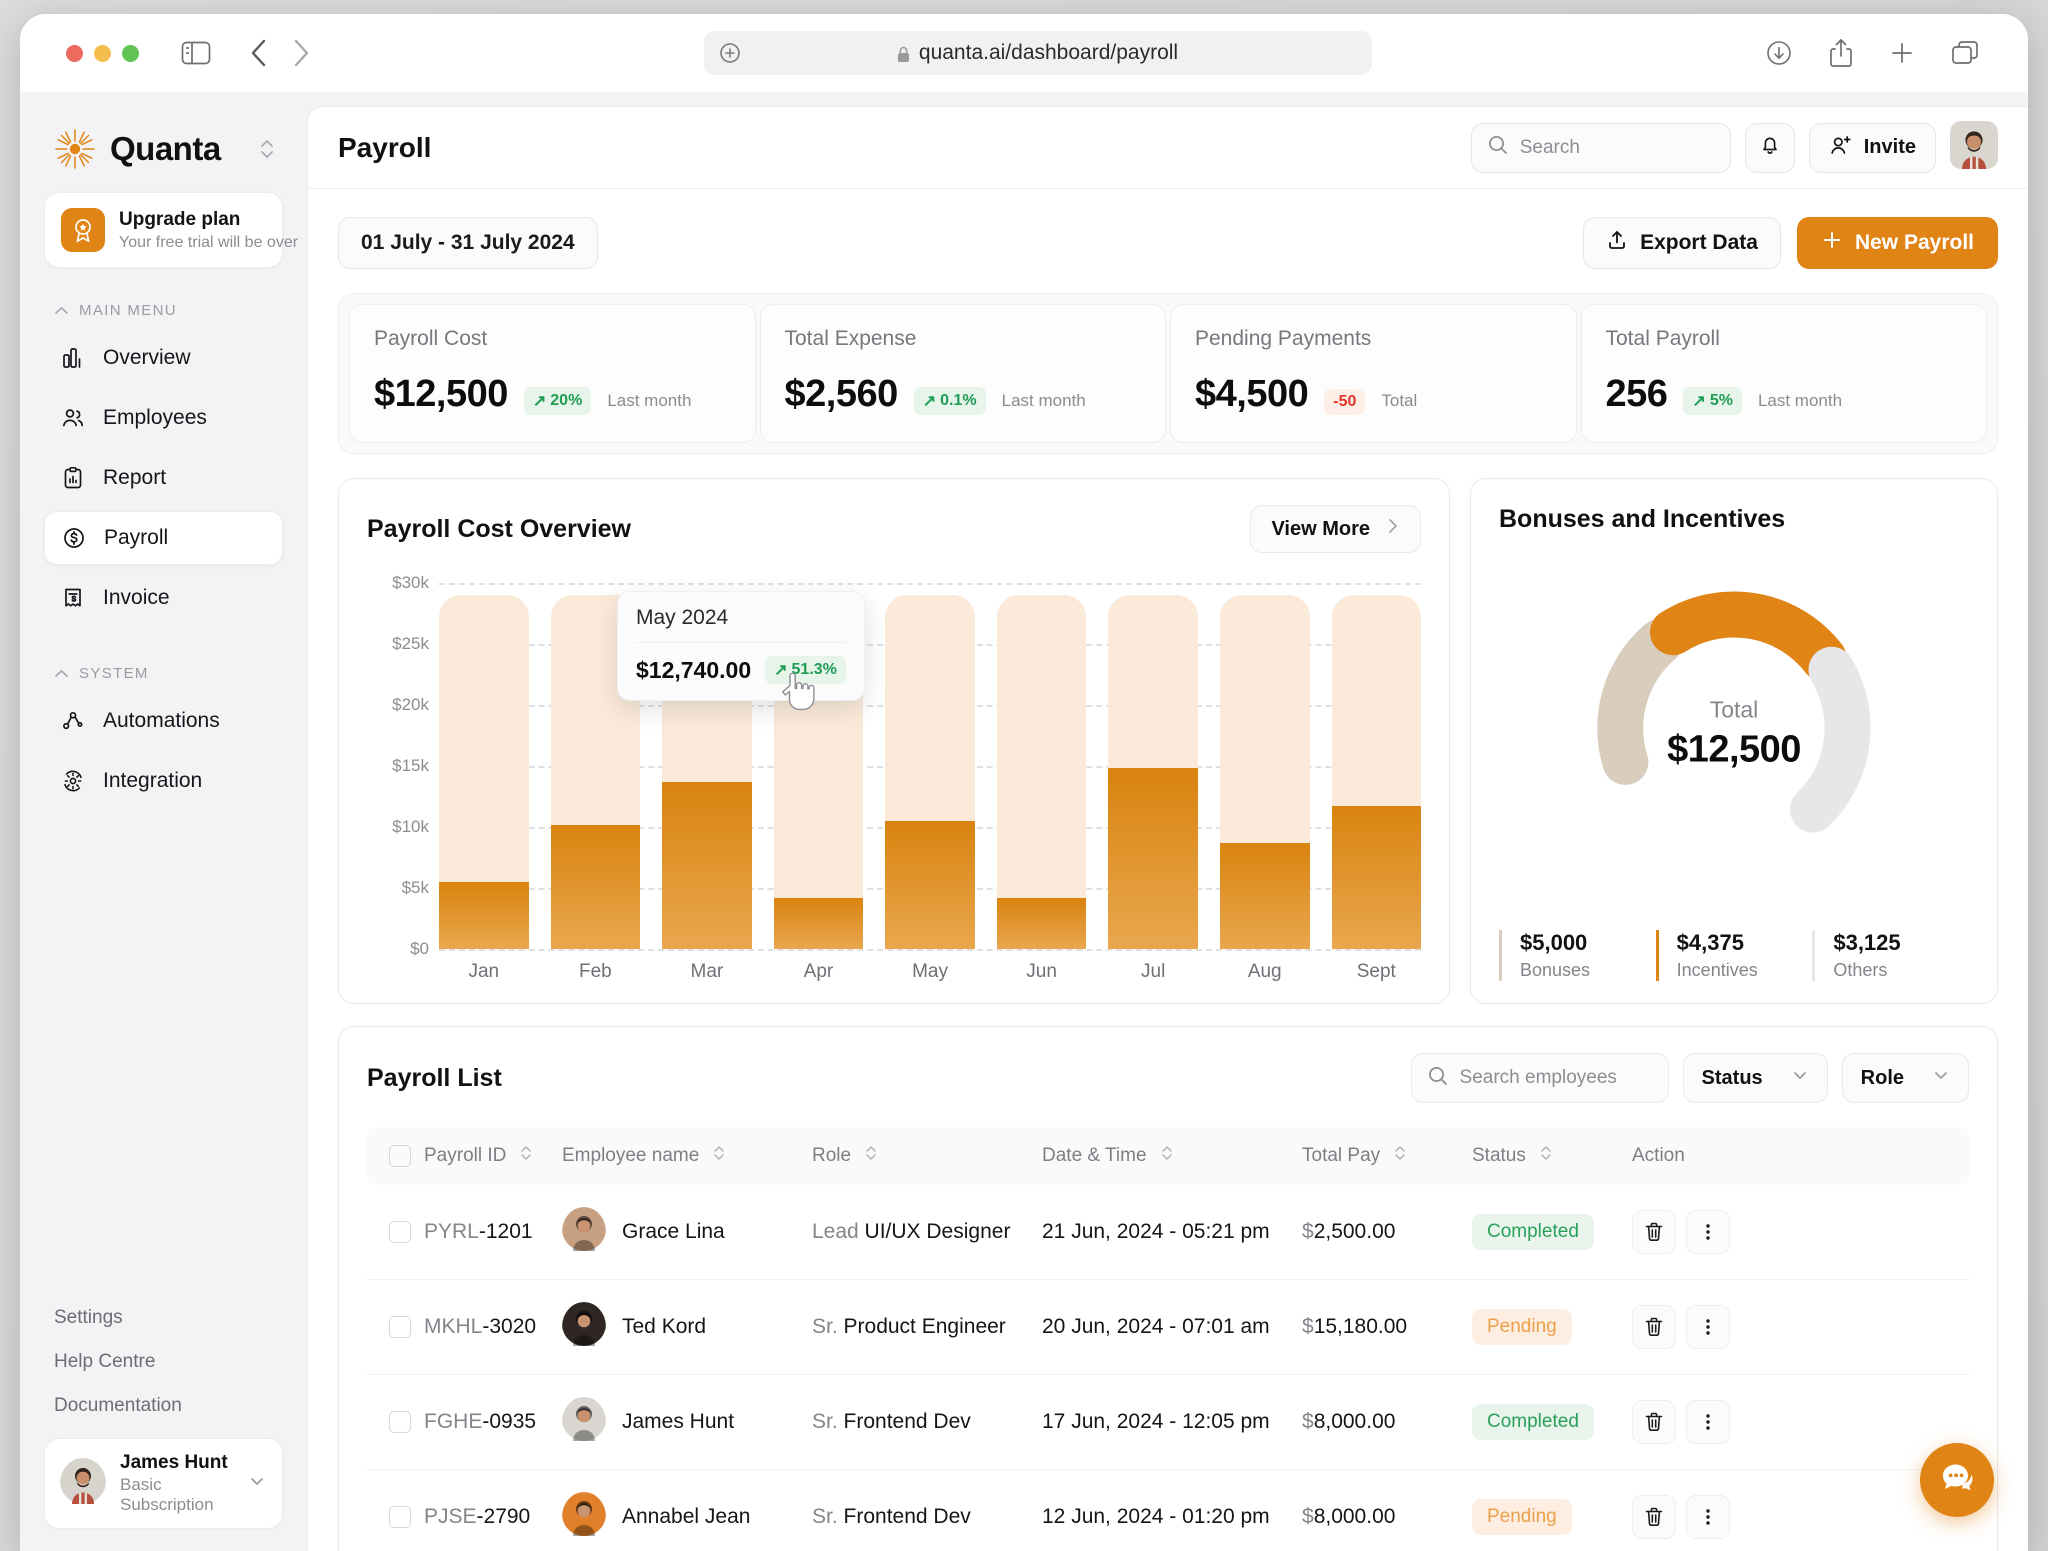 The width and height of the screenshot is (2048, 1551). I want to click on notifications-button, so click(1769, 147).